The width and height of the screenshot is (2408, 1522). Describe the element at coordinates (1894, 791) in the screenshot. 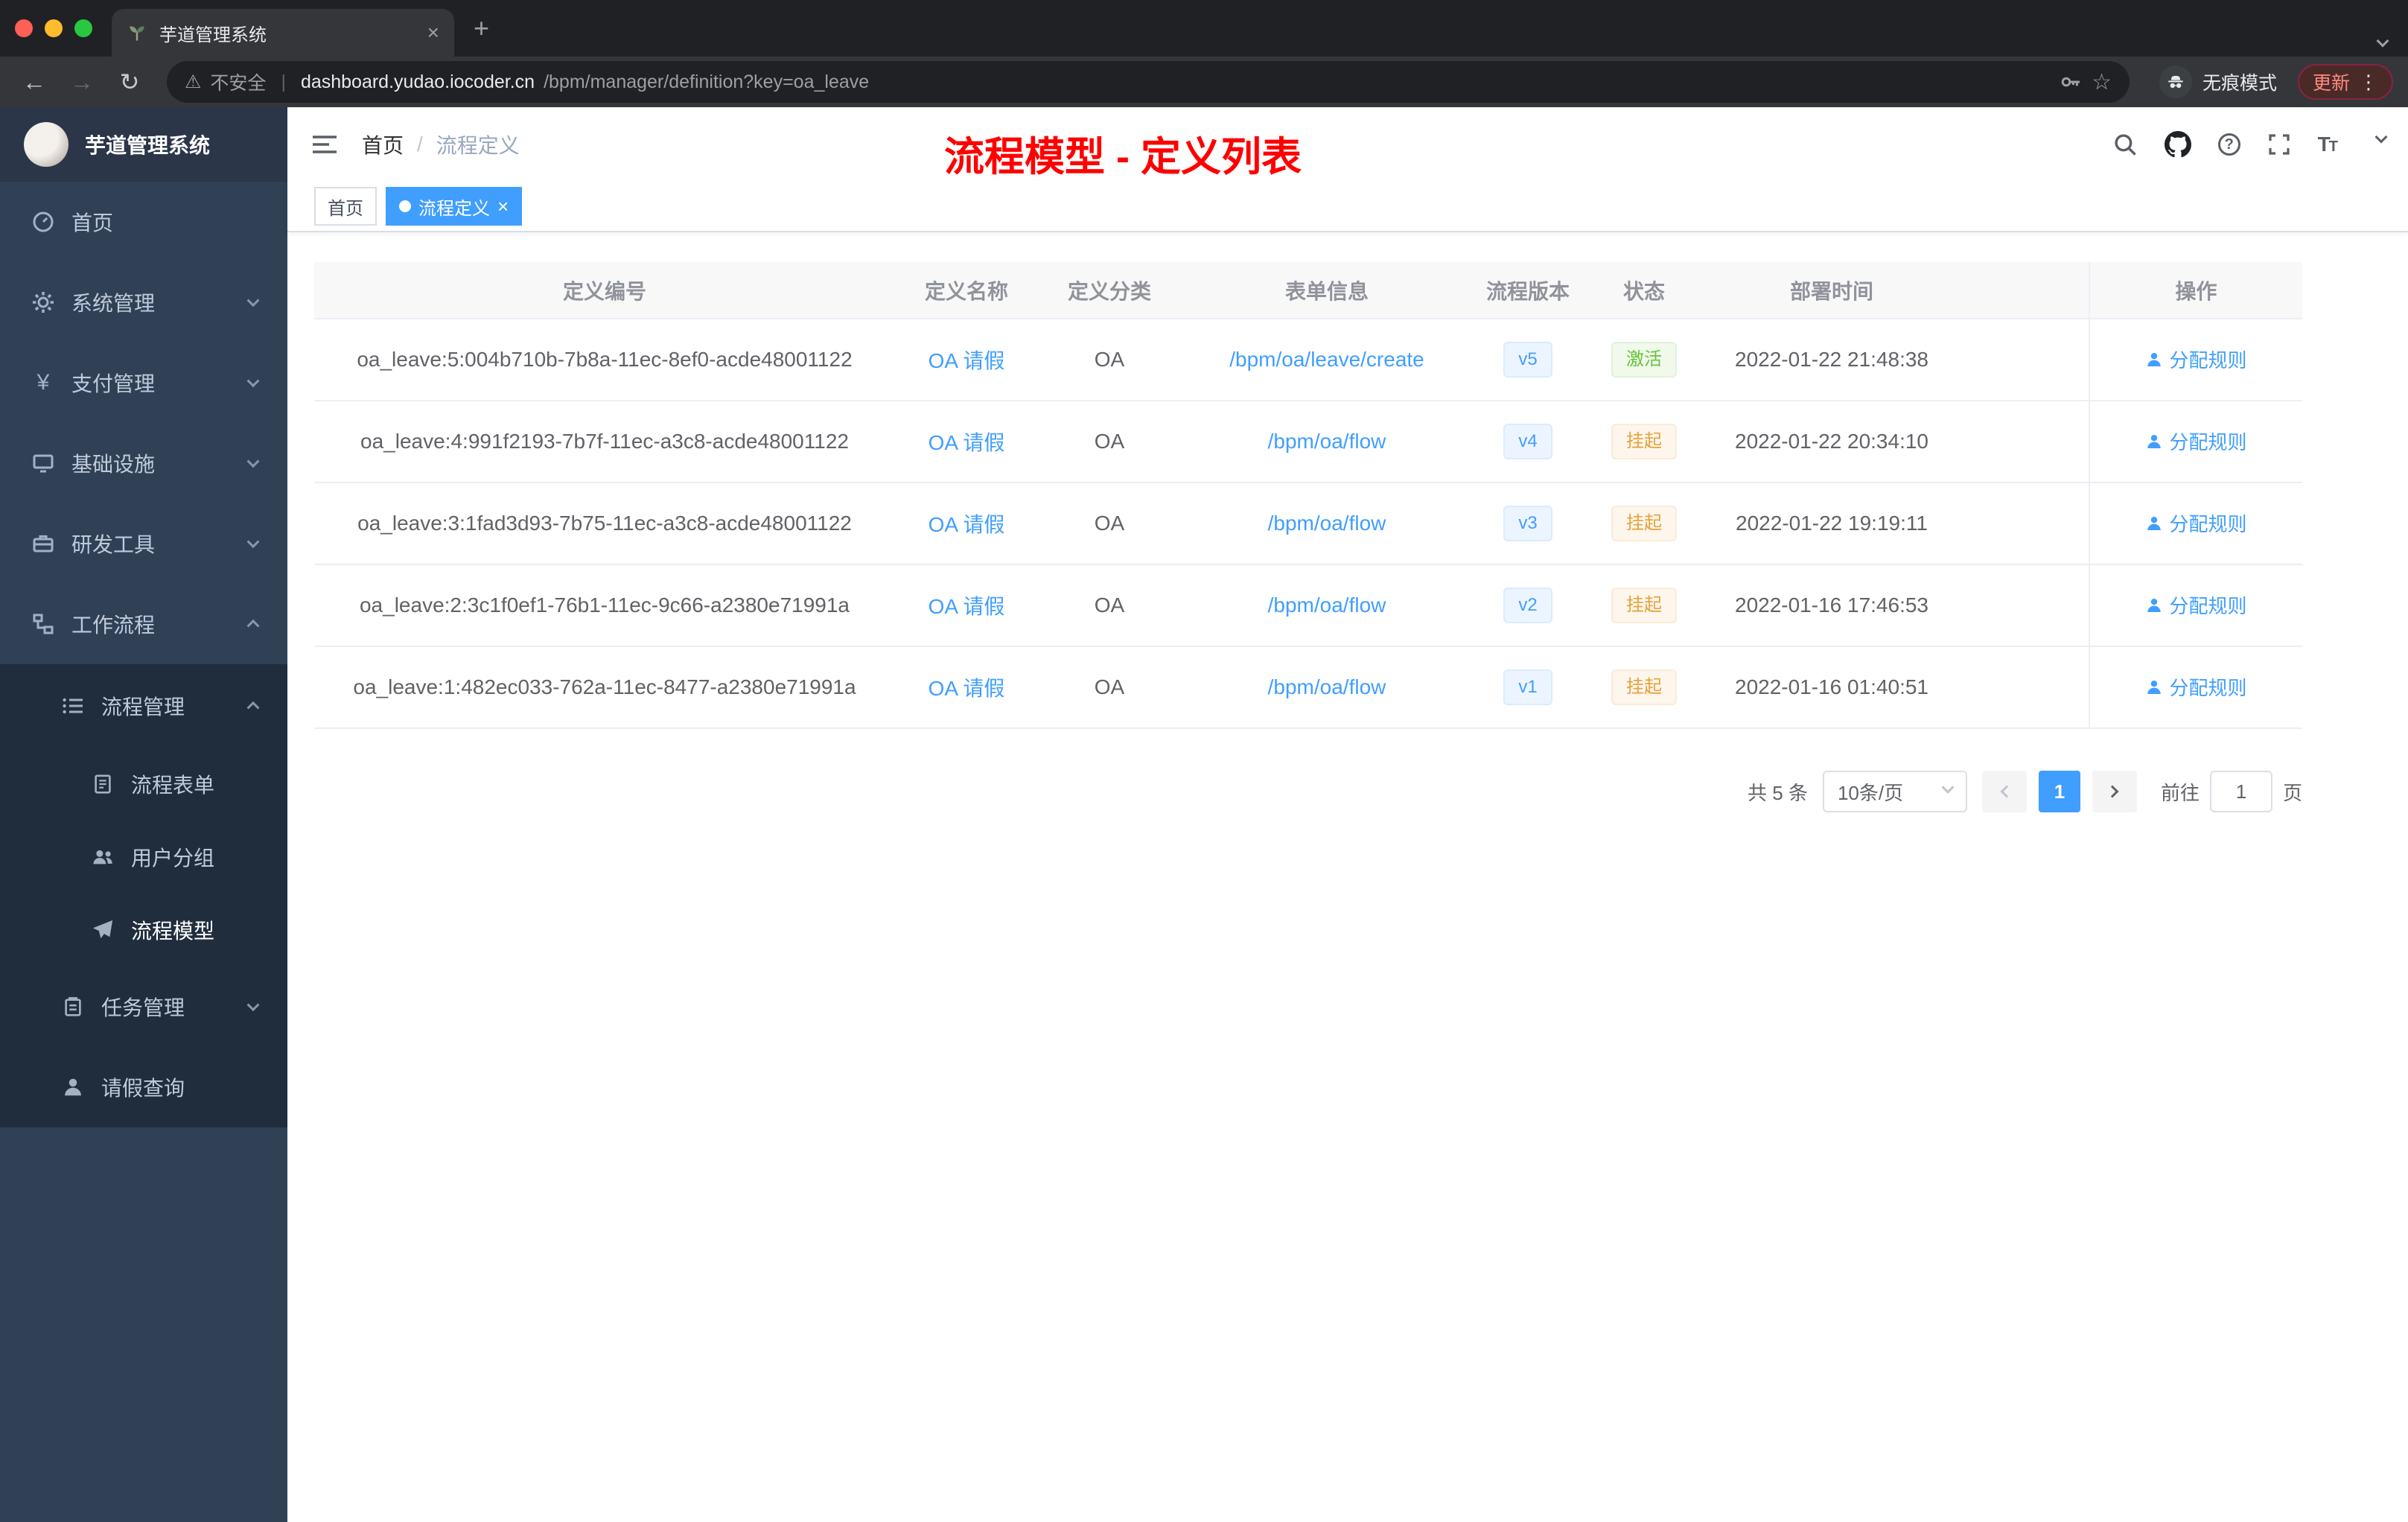

I see `page-size-select: 10条/页` at that location.